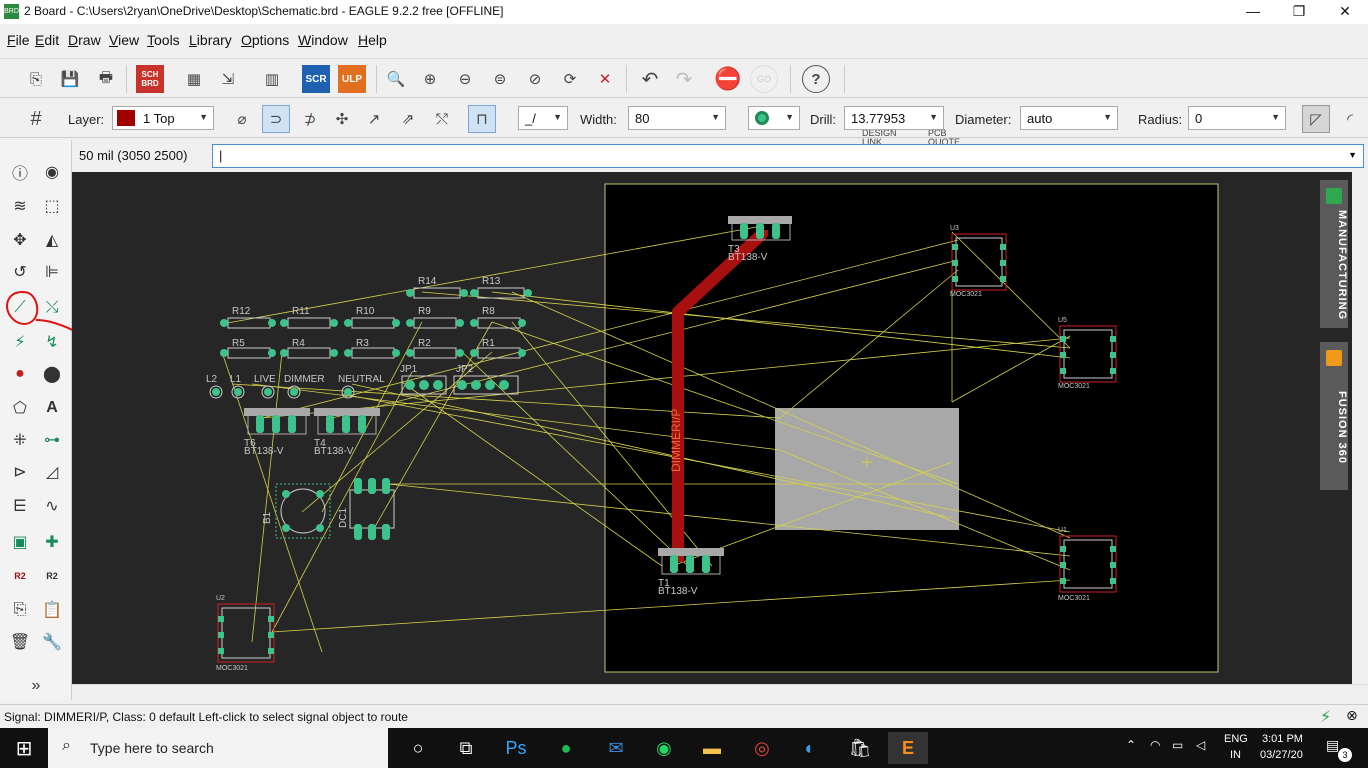 Image resolution: width=1368 pixels, height=768 pixels. What do you see at coordinates (816, 79) in the screenshot?
I see `help-icon: ?` at bounding box center [816, 79].